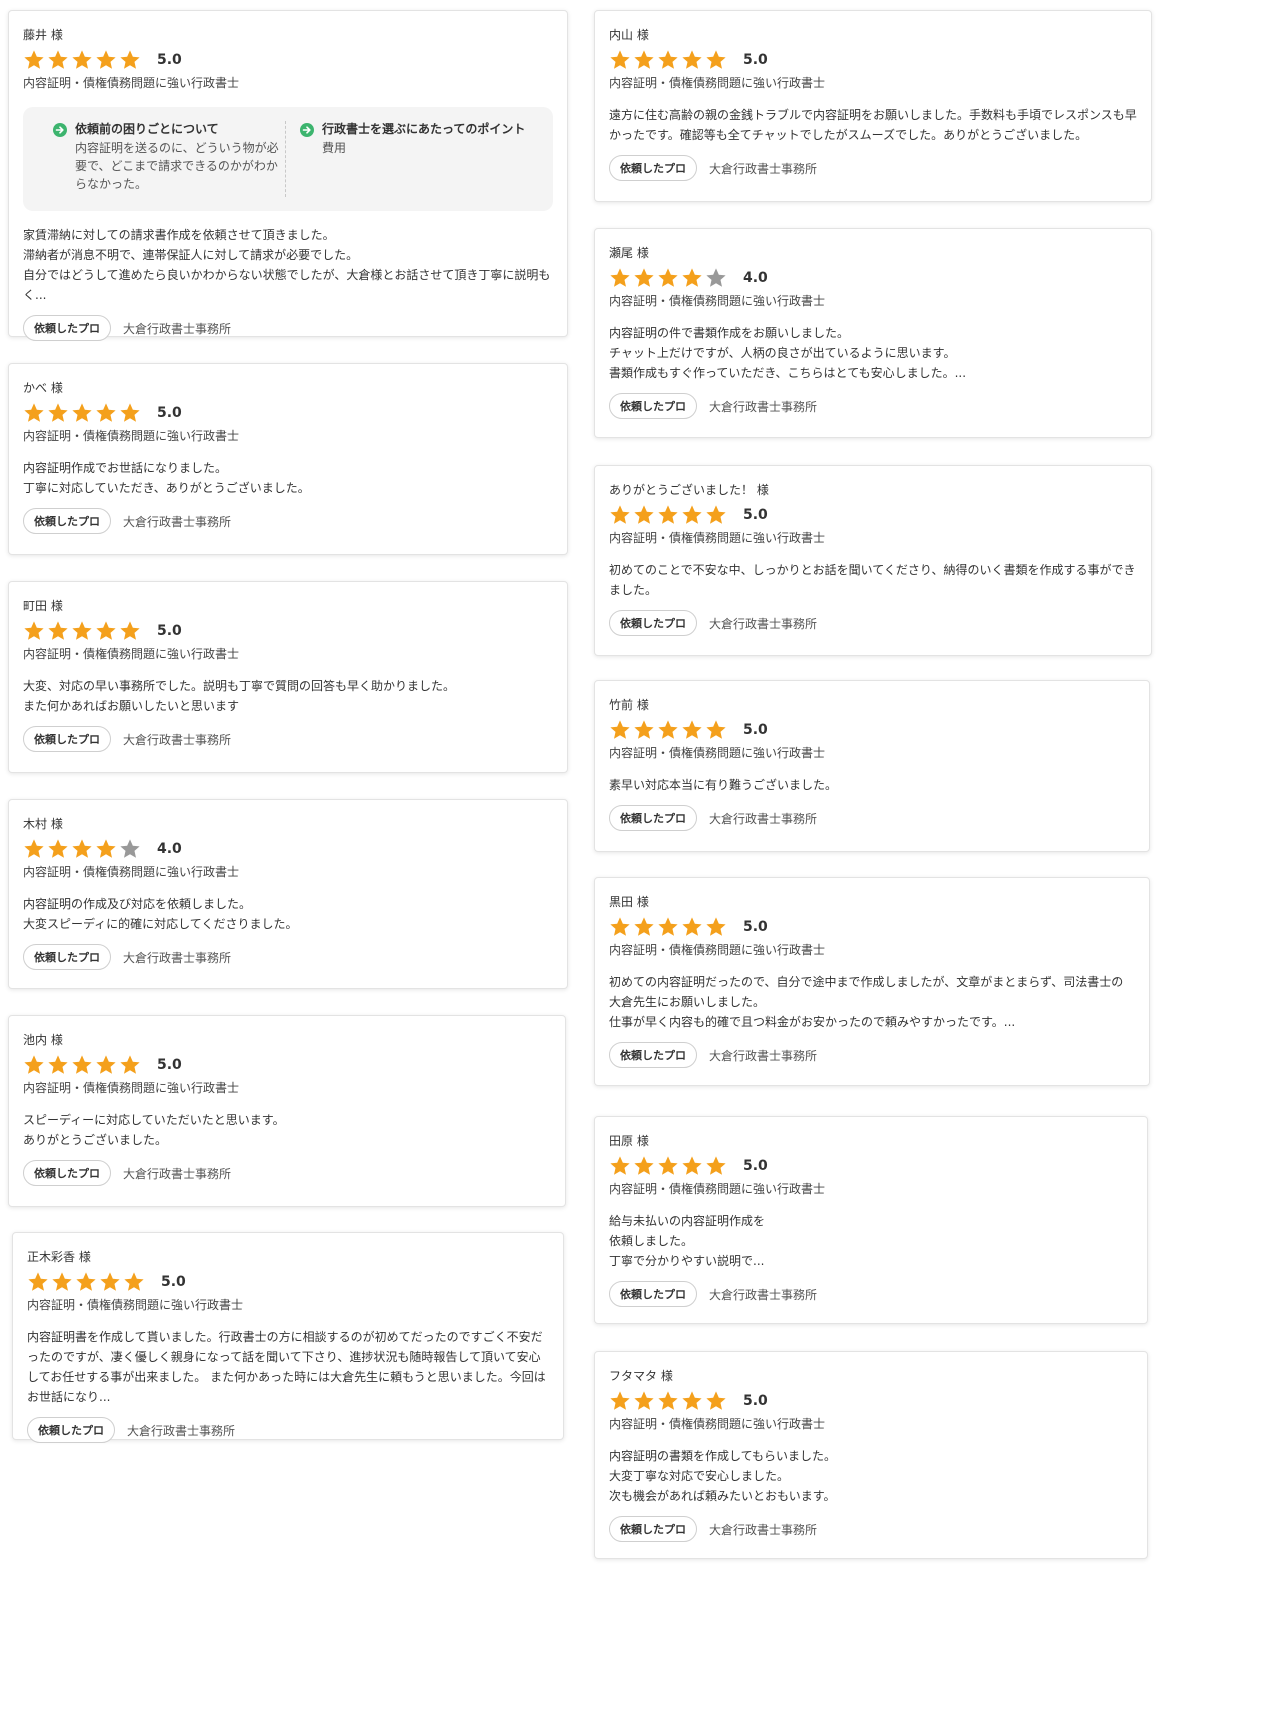 This screenshot has height=1730, width=1276. What do you see at coordinates (334, 148) in the screenshot?
I see `detail-answer: 費用` at bounding box center [334, 148].